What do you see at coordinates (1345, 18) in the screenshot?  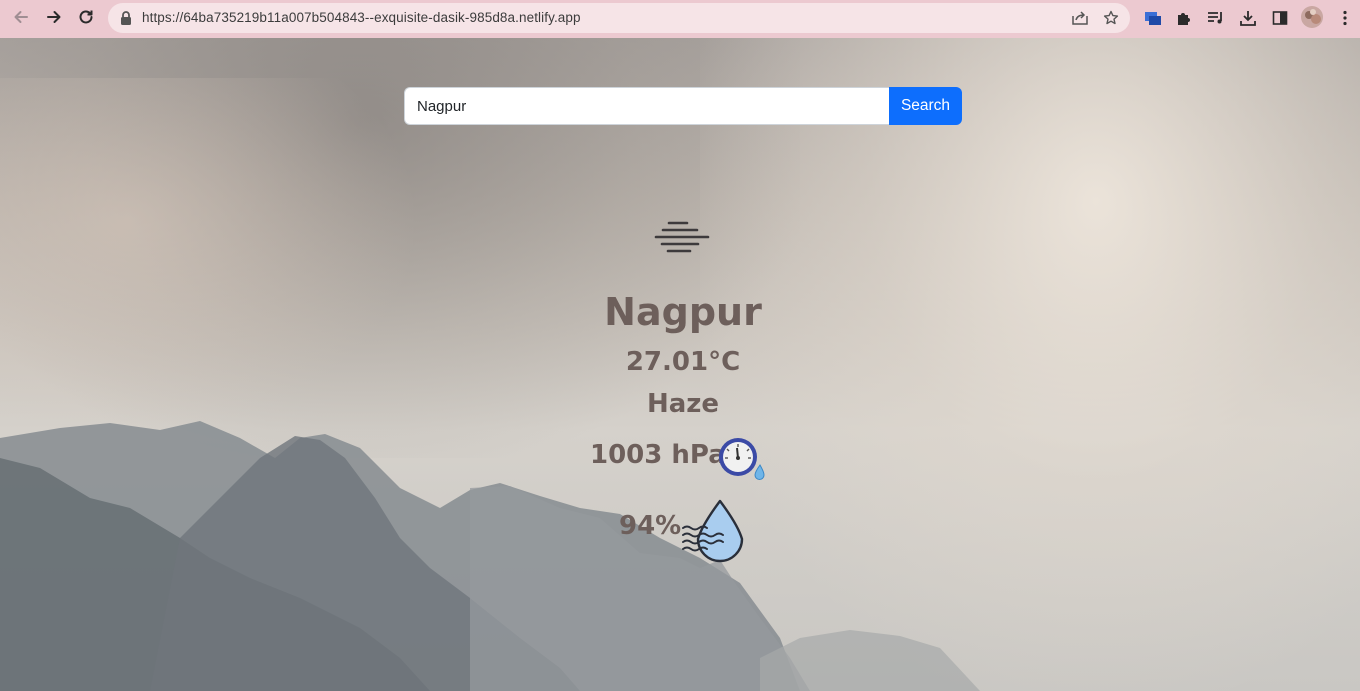 I see `more-menu-icon` at bounding box center [1345, 18].